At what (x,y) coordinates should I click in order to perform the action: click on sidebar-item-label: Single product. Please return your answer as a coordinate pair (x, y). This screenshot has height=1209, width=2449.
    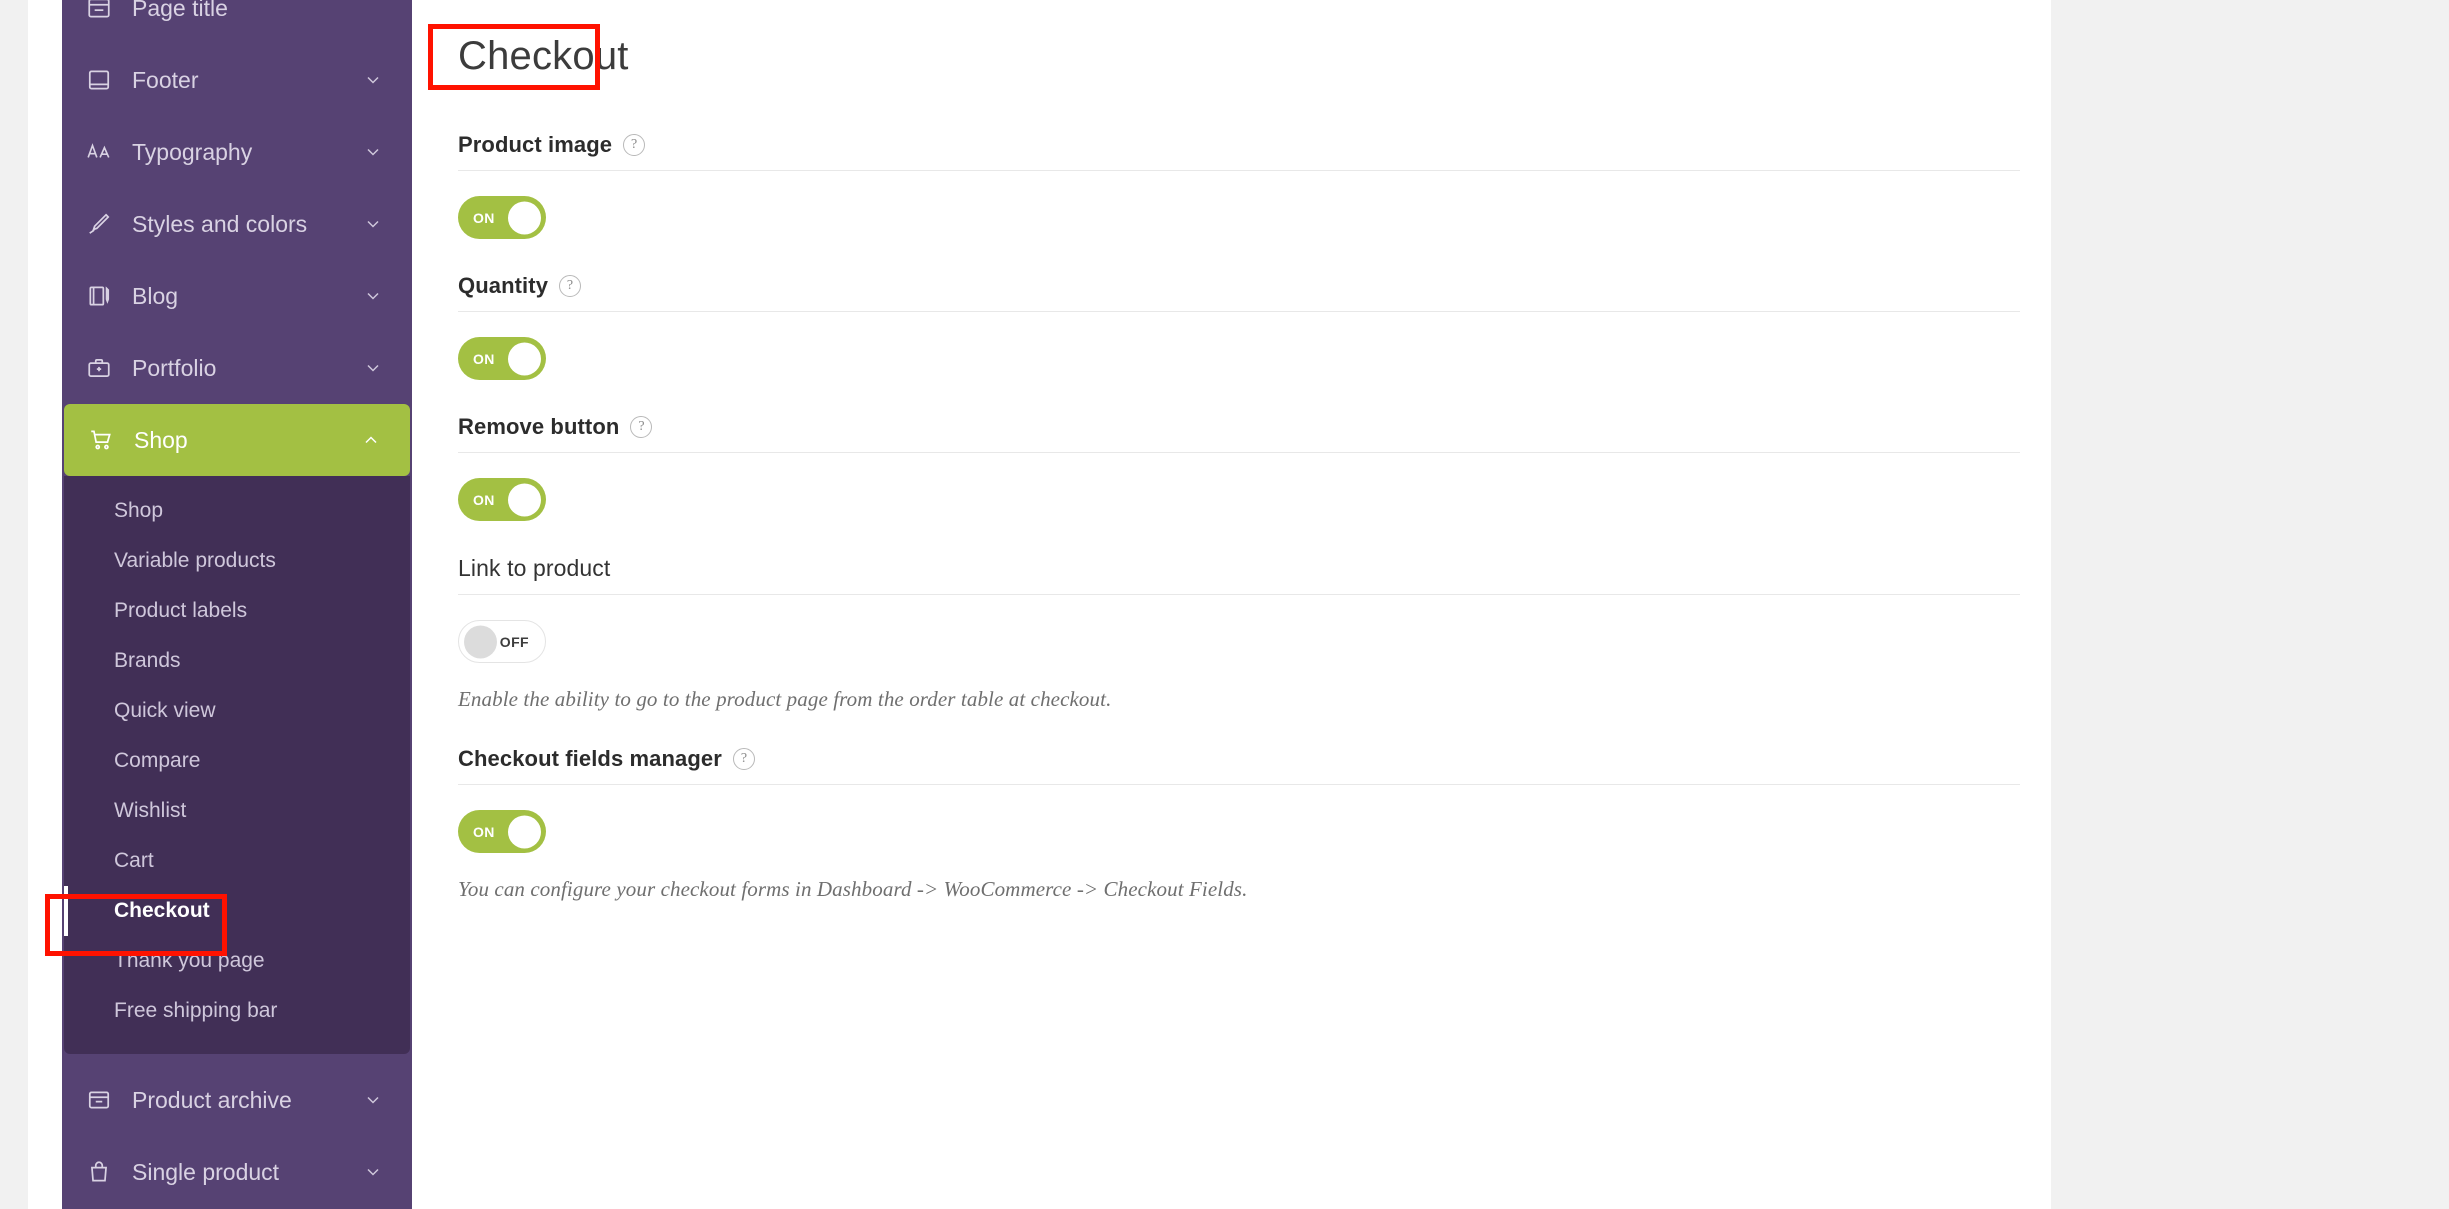
    Looking at the image, I should click on (206, 1171).